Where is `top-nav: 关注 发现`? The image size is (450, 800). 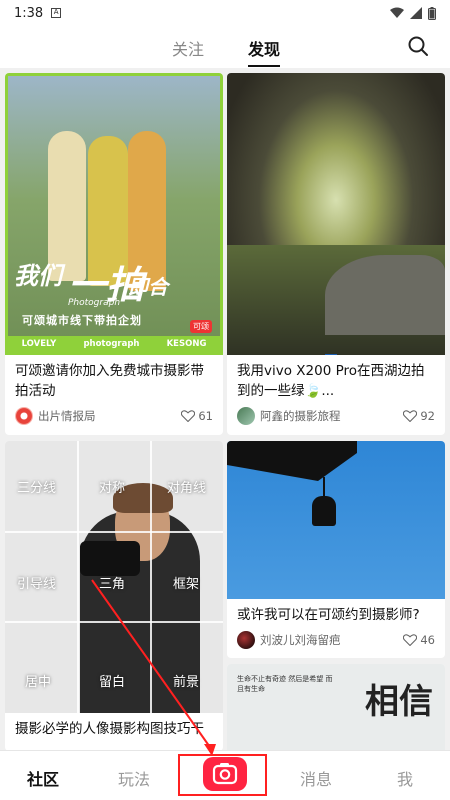 top-nav: 关注 发现 is located at coordinates (225, 47).